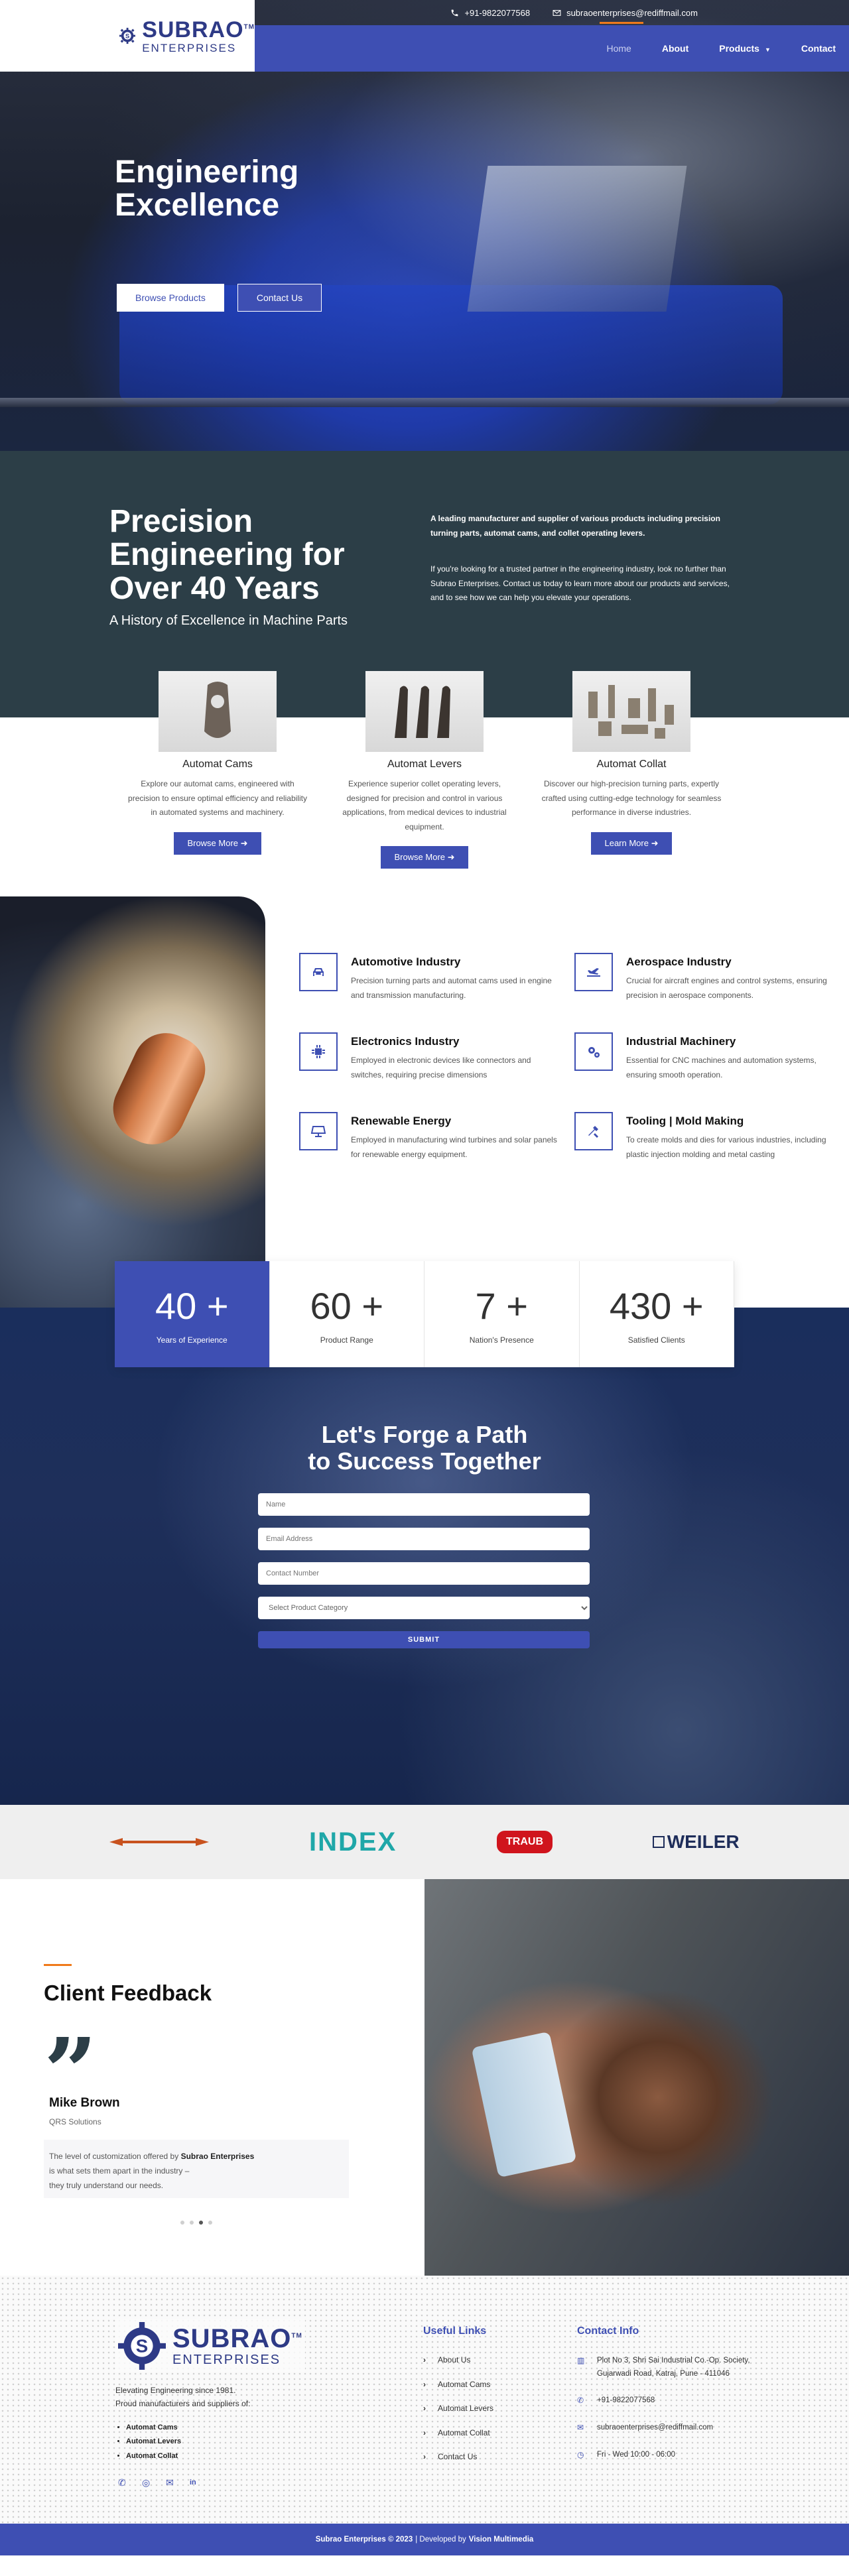 This screenshot has height=2576, width=849. I want to click on footer-link-label: About Us, so click(454, 2359).